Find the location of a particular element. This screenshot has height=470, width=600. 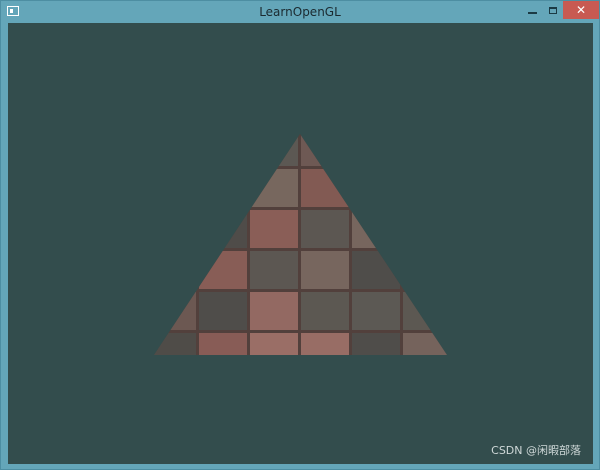

maximize-icon is located at coordinates (553, 10).